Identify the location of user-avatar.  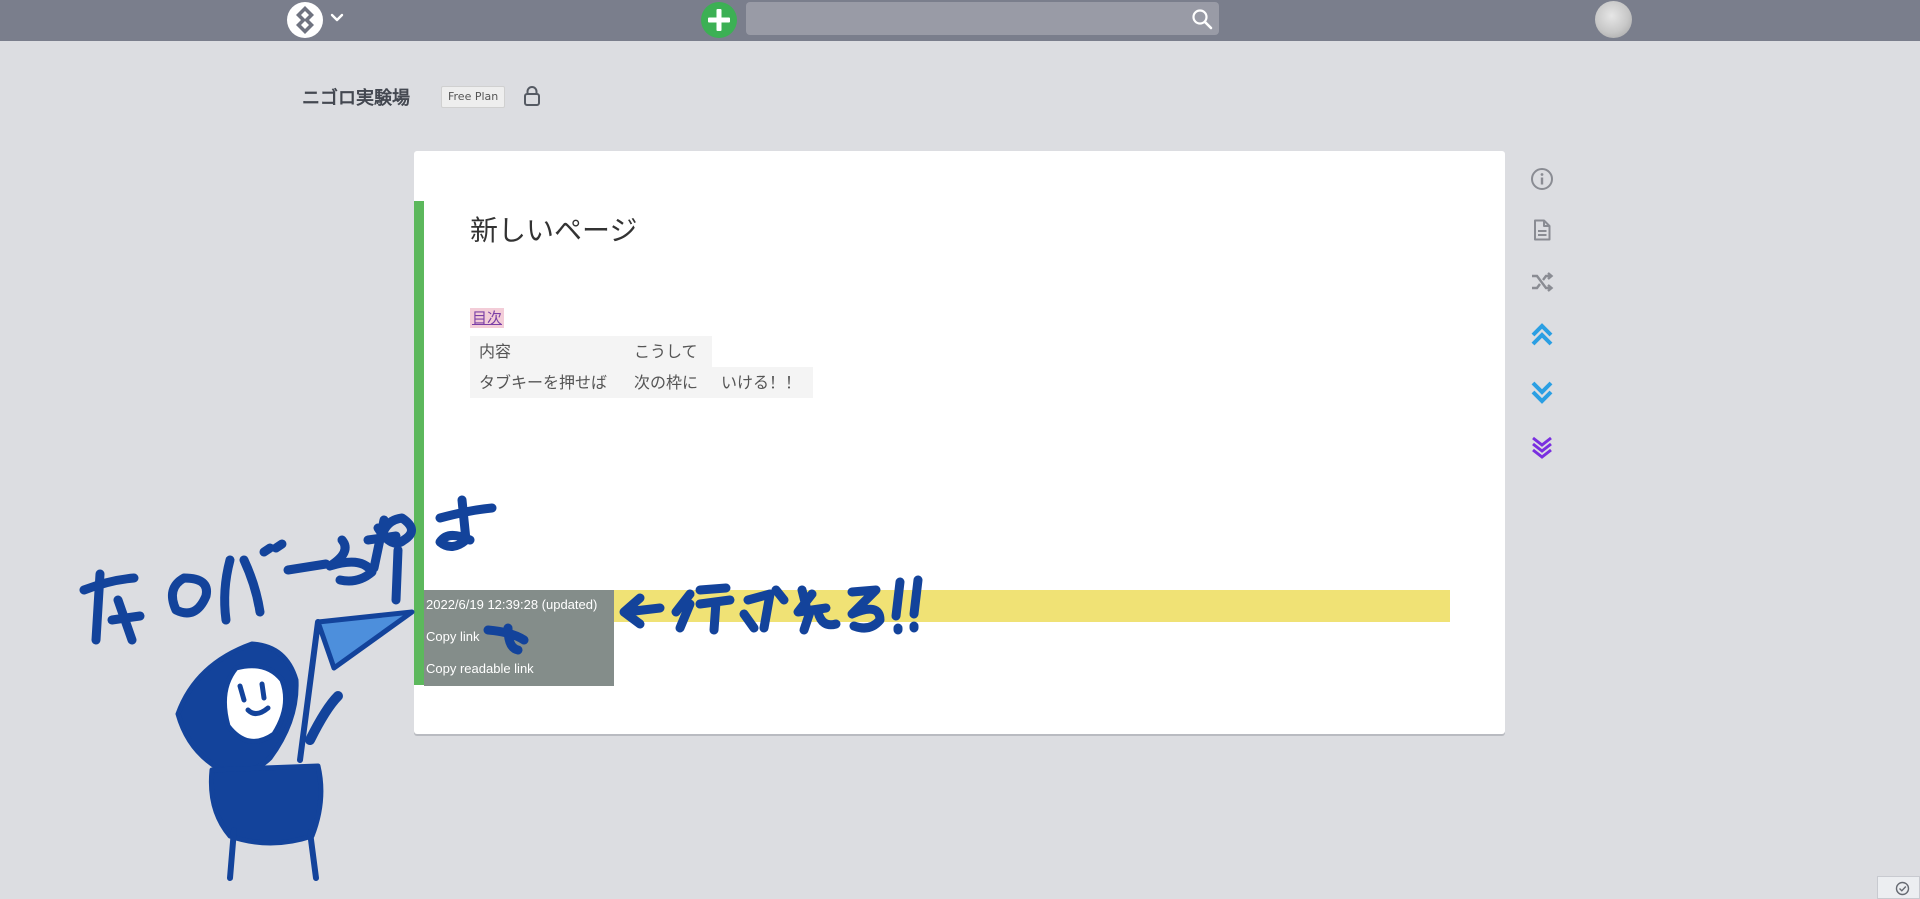
(1613, 19).